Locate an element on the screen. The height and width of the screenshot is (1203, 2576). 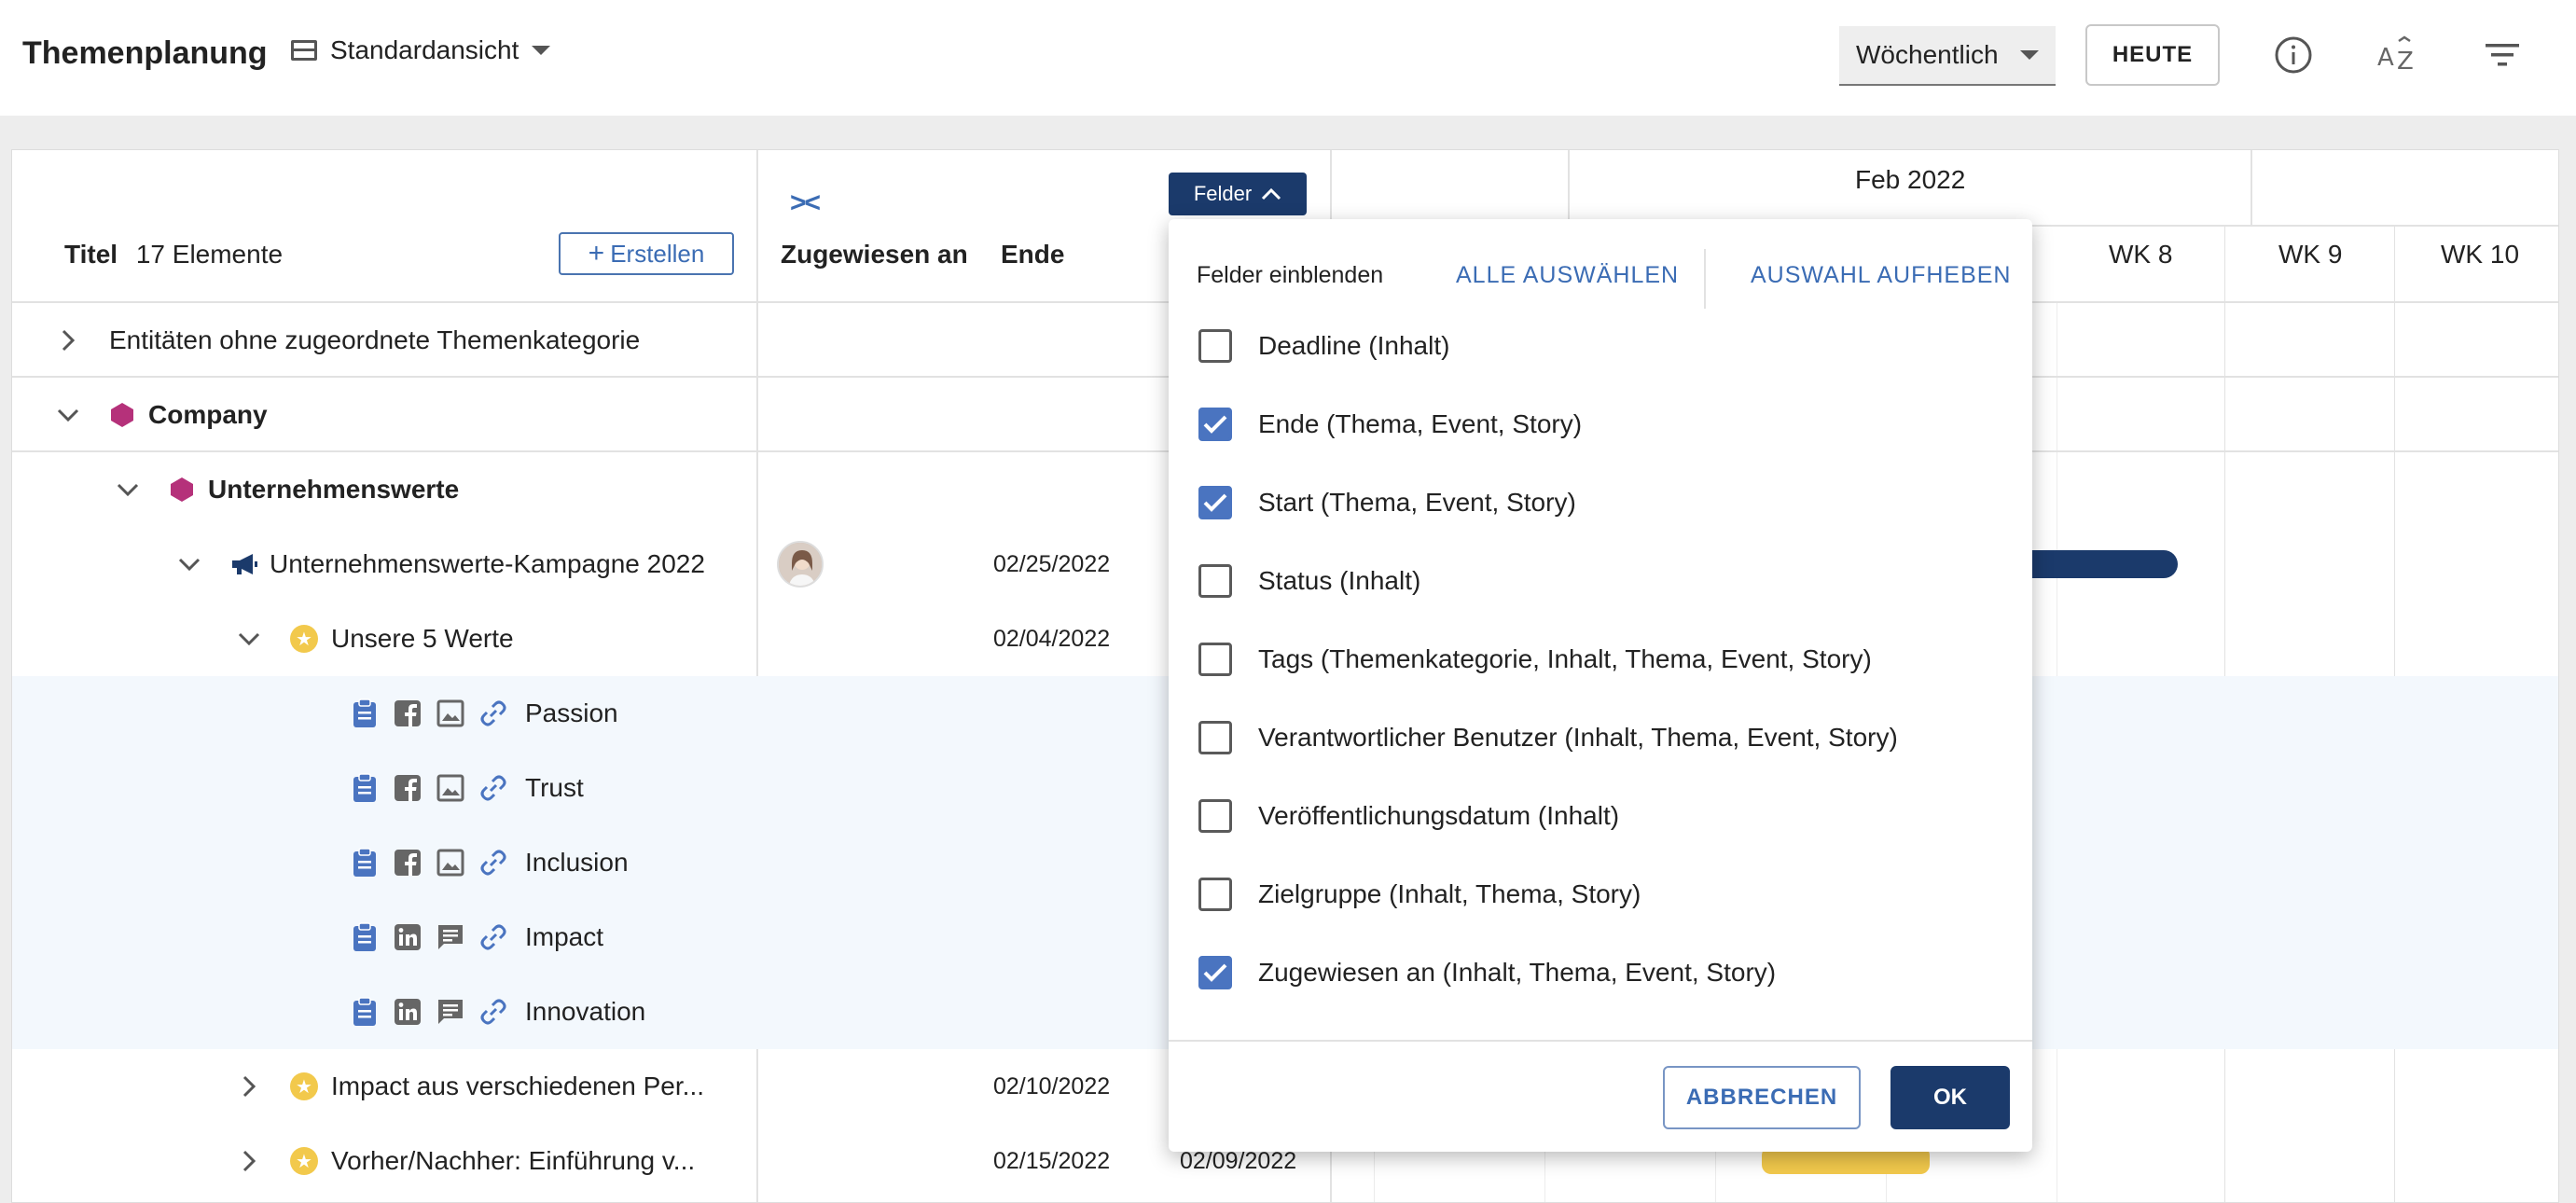
fields-button: Felder is located at coordinates (1238, 194).